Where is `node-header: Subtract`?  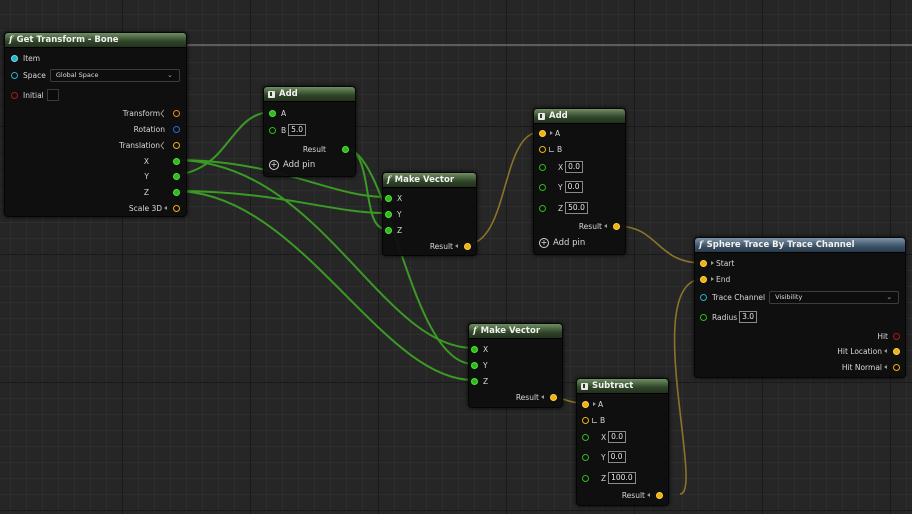 node-header: Subtract is located at coordinates (622, 386).